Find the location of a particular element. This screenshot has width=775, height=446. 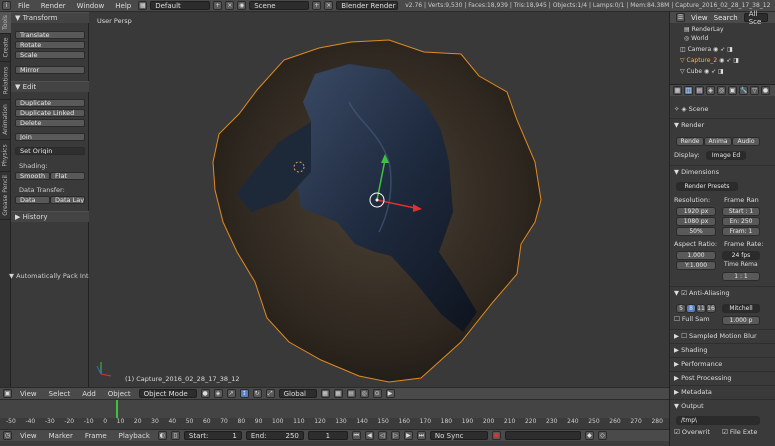

editor-type-icon: ▣ is located at coordinates (7, 393).